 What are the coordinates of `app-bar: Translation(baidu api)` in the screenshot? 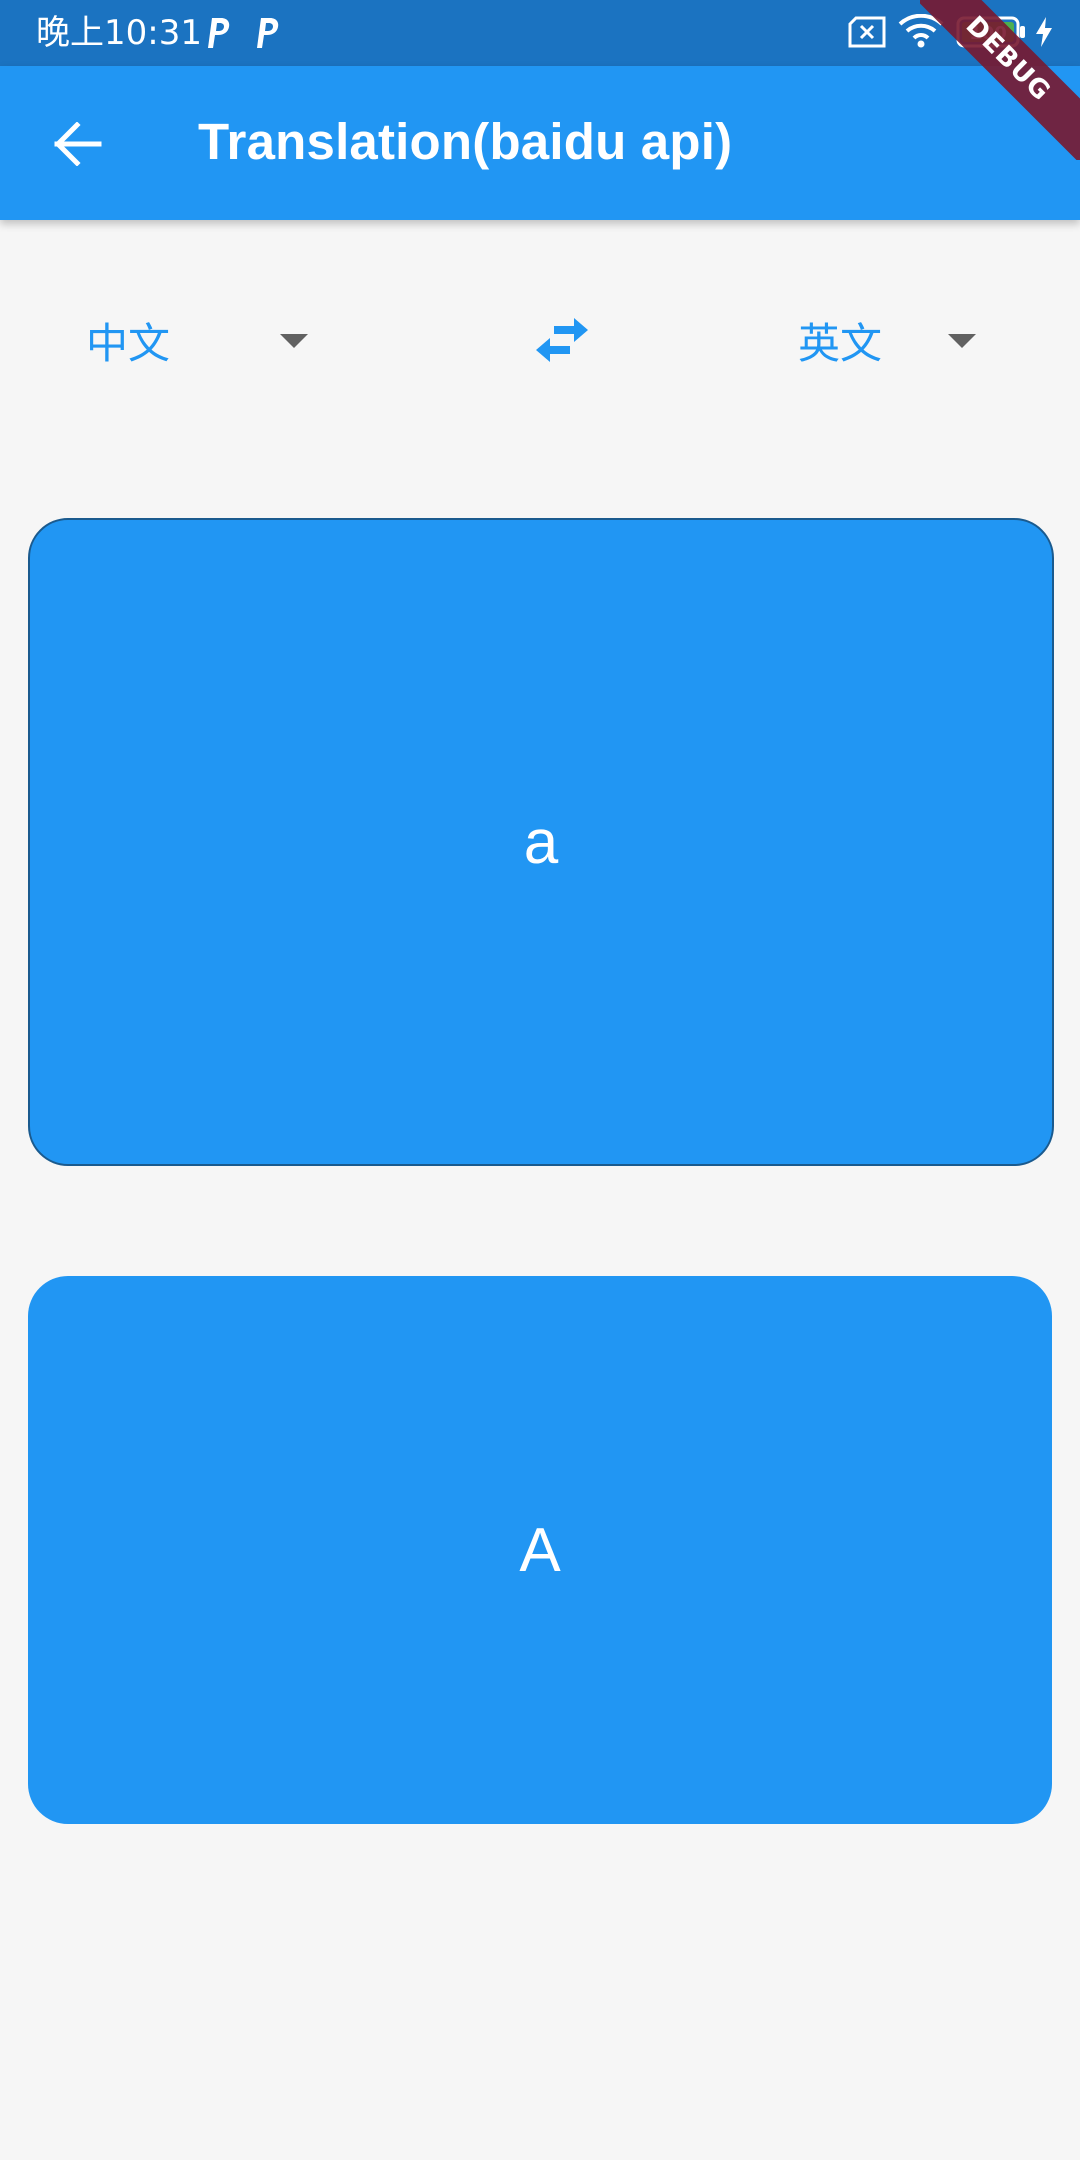 It's located at (540, 143).